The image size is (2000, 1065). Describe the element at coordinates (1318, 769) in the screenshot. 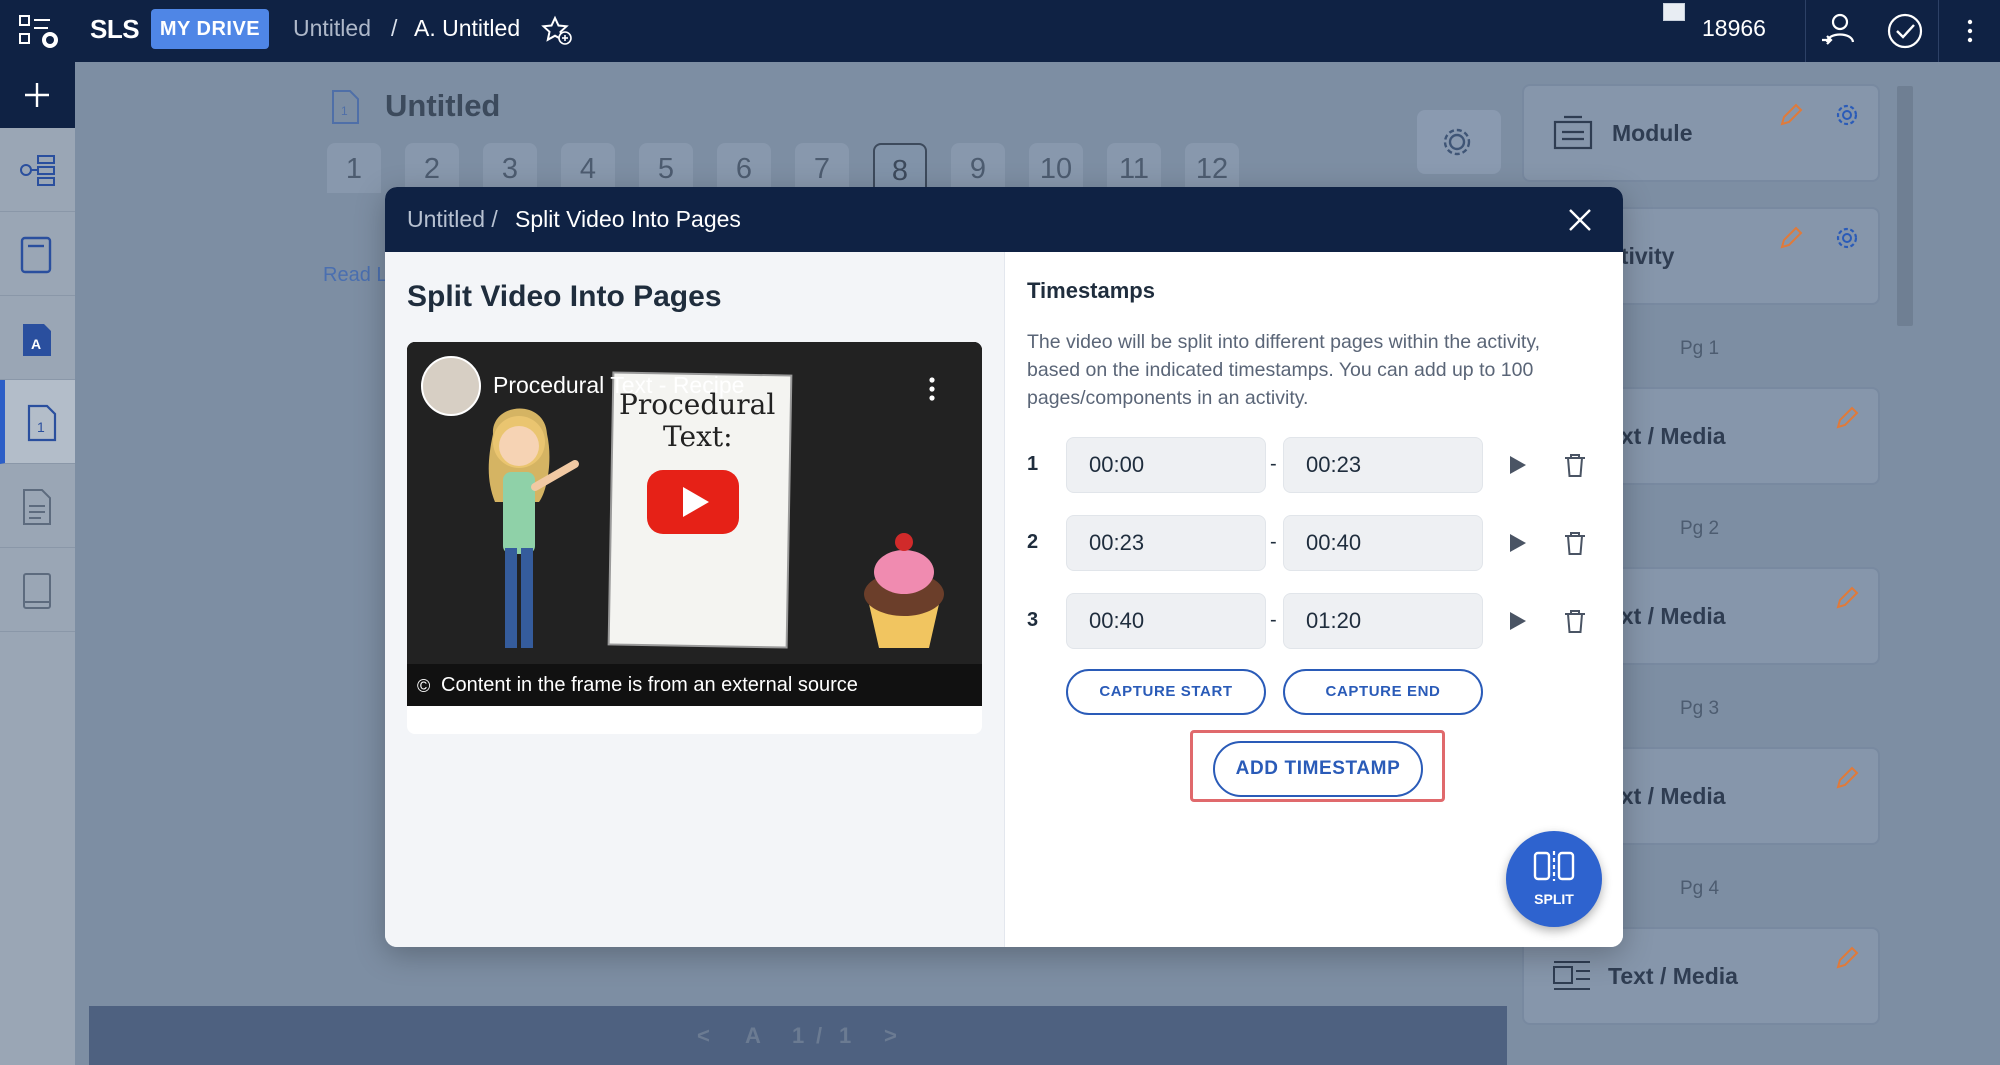

I see `add-timestamp-button: ADD TIMESTAMP` at that location.